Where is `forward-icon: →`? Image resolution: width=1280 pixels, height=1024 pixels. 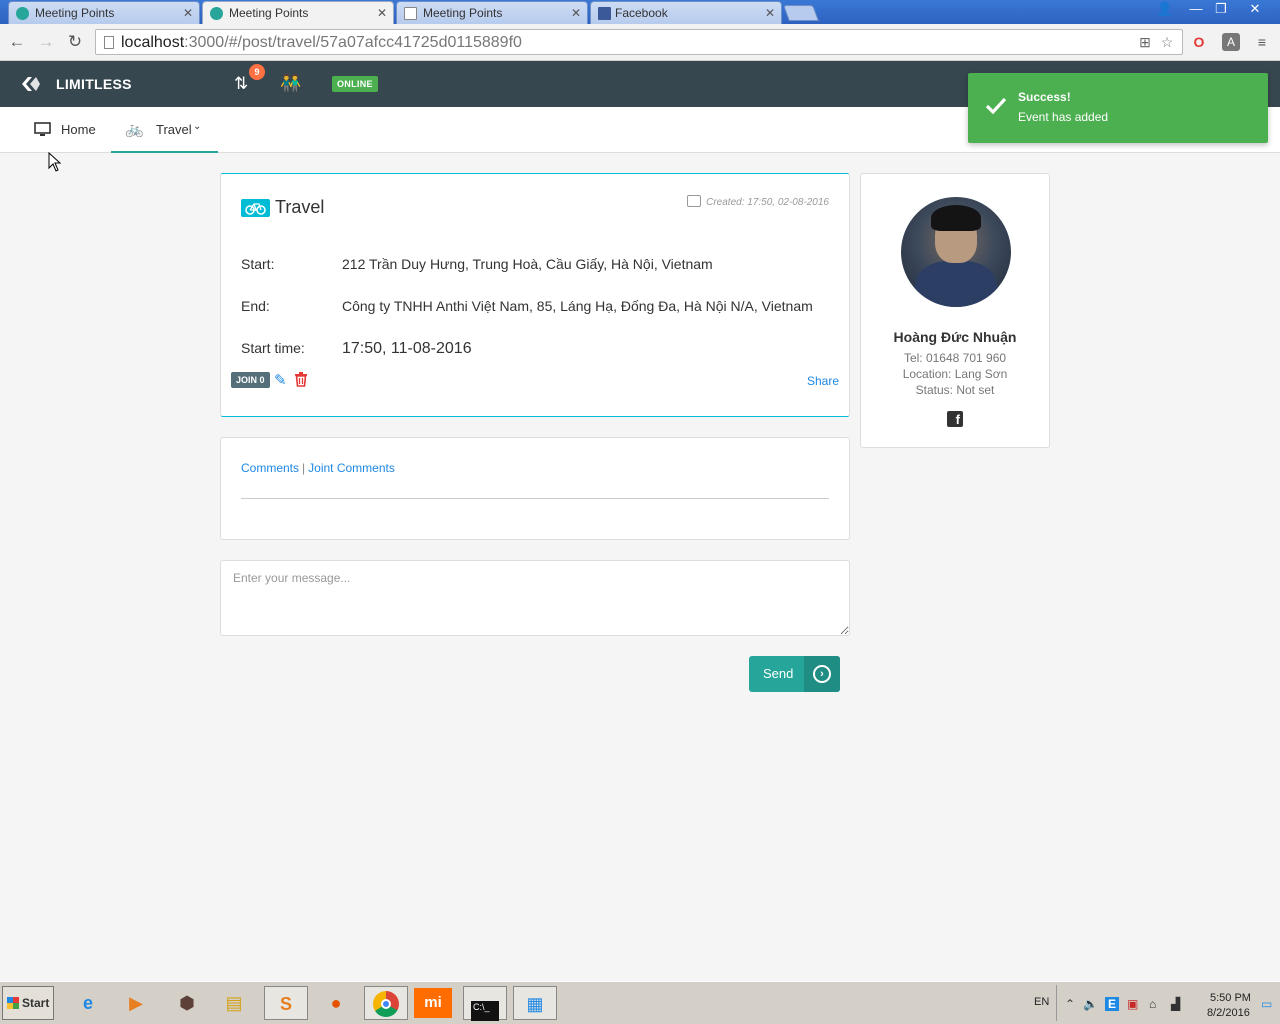
forward-icon: → is located at coordinates (46, 42).